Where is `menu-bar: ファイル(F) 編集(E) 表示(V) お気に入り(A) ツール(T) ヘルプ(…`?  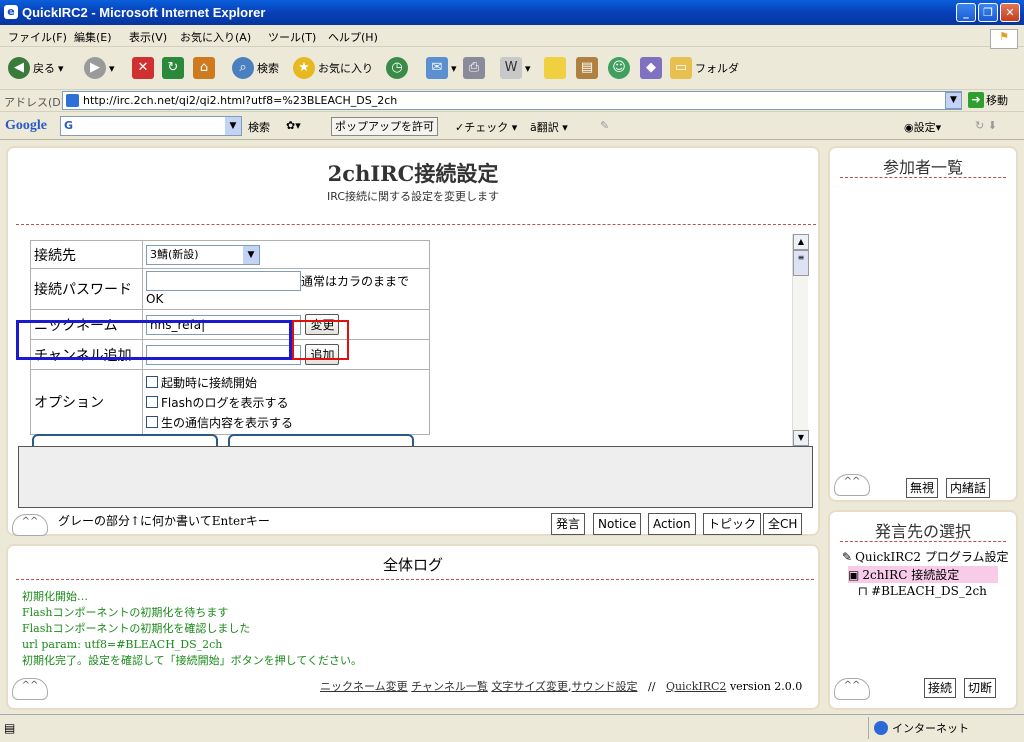 menu-bar: ファイル(F) 編集(E) 表示(V) お気に入り(A) ツール(T) ヘルプ(… is located at coordinates (512, 37).